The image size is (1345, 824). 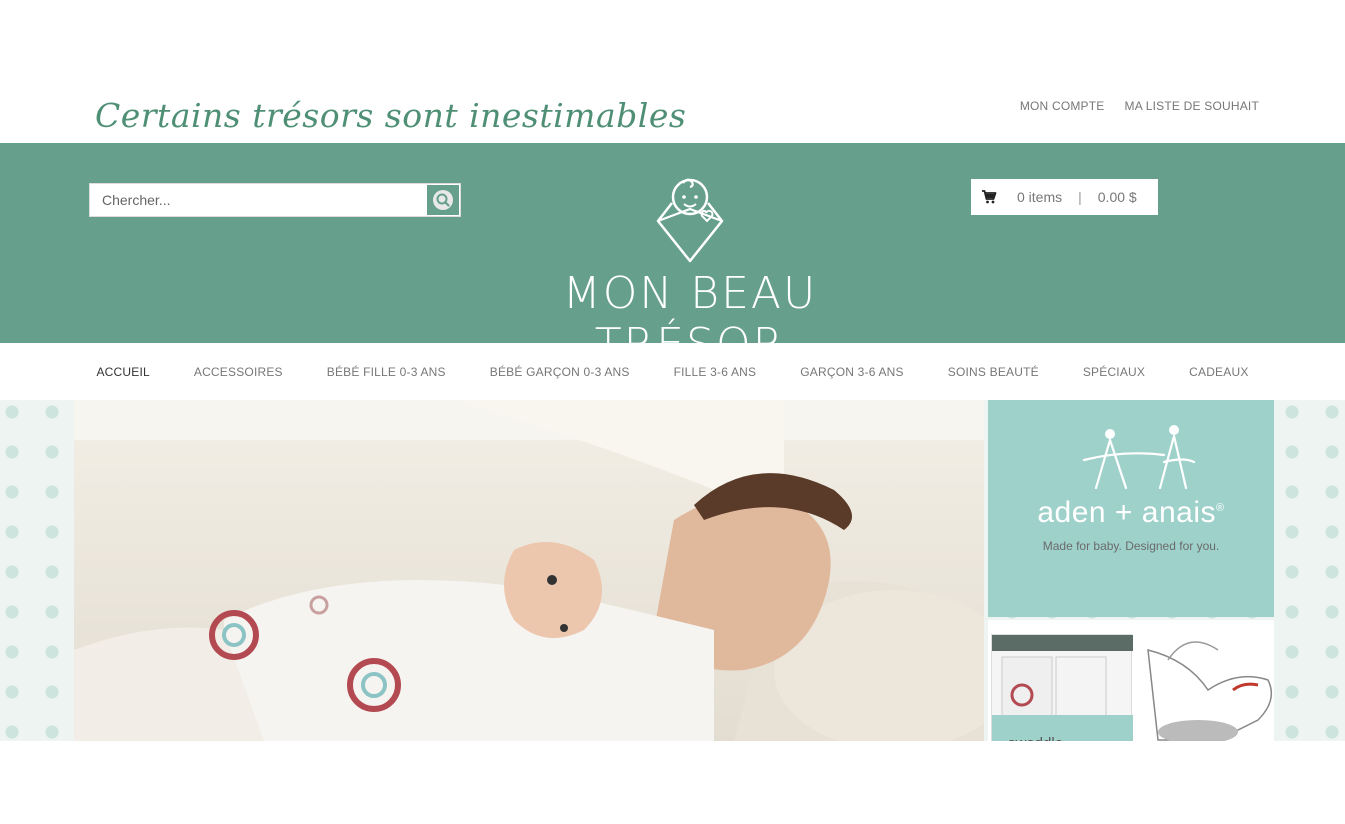 I want to click on nav-item-accueil: ACCUEIL, so click(x=122, y=372).